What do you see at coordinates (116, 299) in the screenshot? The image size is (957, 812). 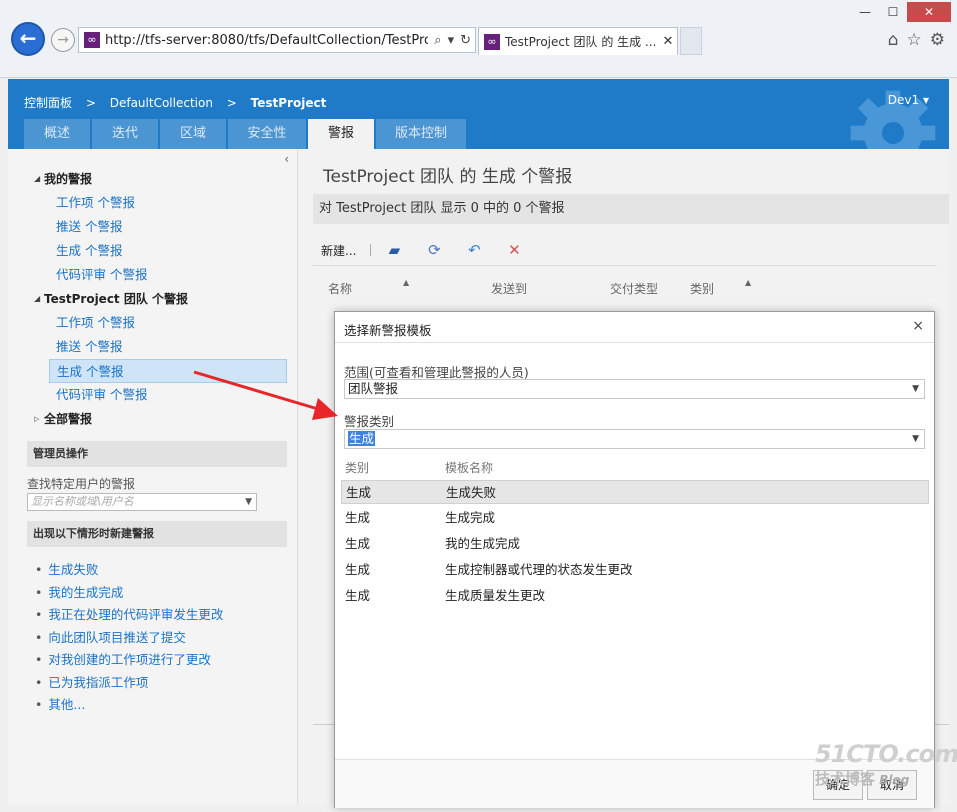 I see `group-label: TestProject 团队 个警报` at bounding box center [116, 299].